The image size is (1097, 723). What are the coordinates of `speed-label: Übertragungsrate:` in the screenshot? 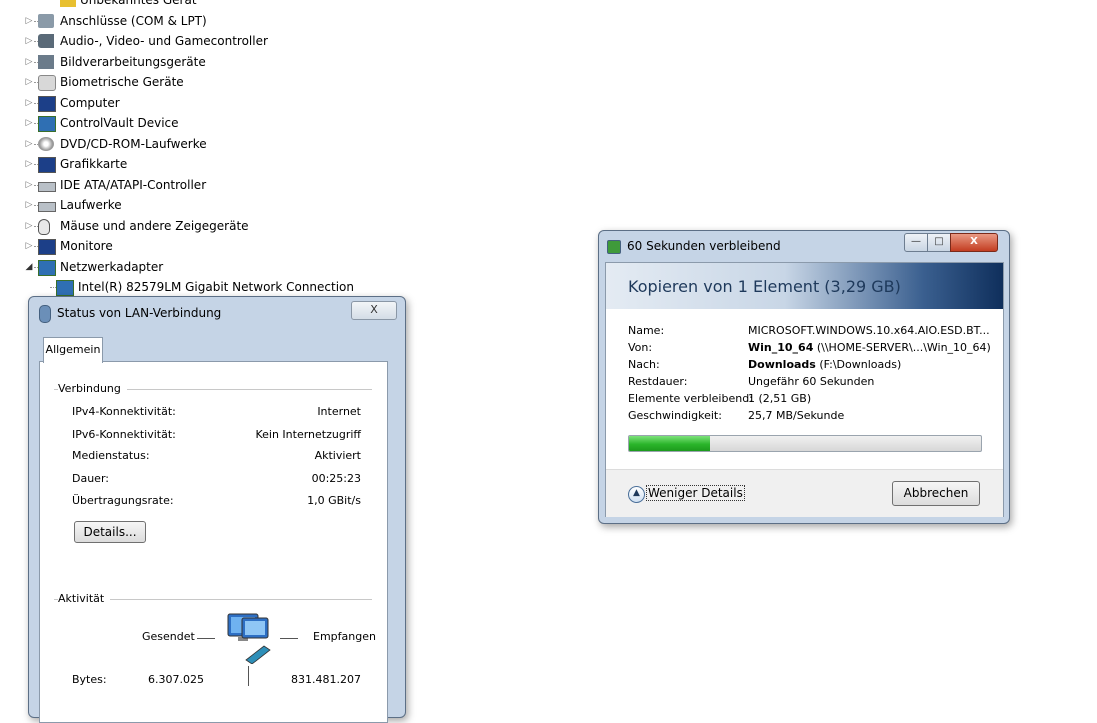 It's located at (123, 500).